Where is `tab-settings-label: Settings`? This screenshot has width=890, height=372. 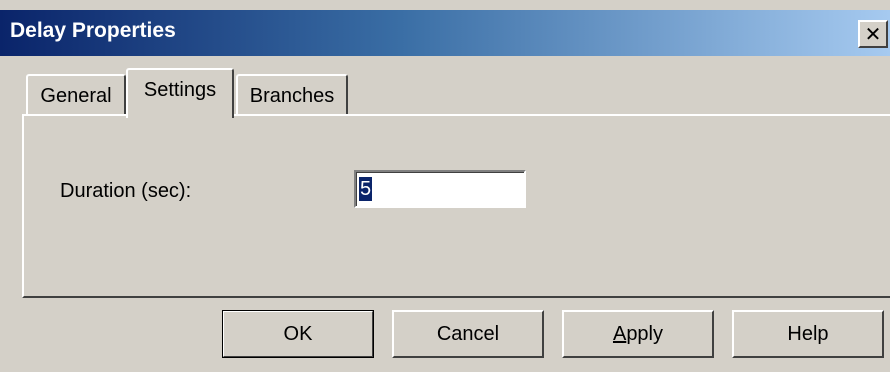 tab-settings-label: Settings is located at coordinates (180, 89).